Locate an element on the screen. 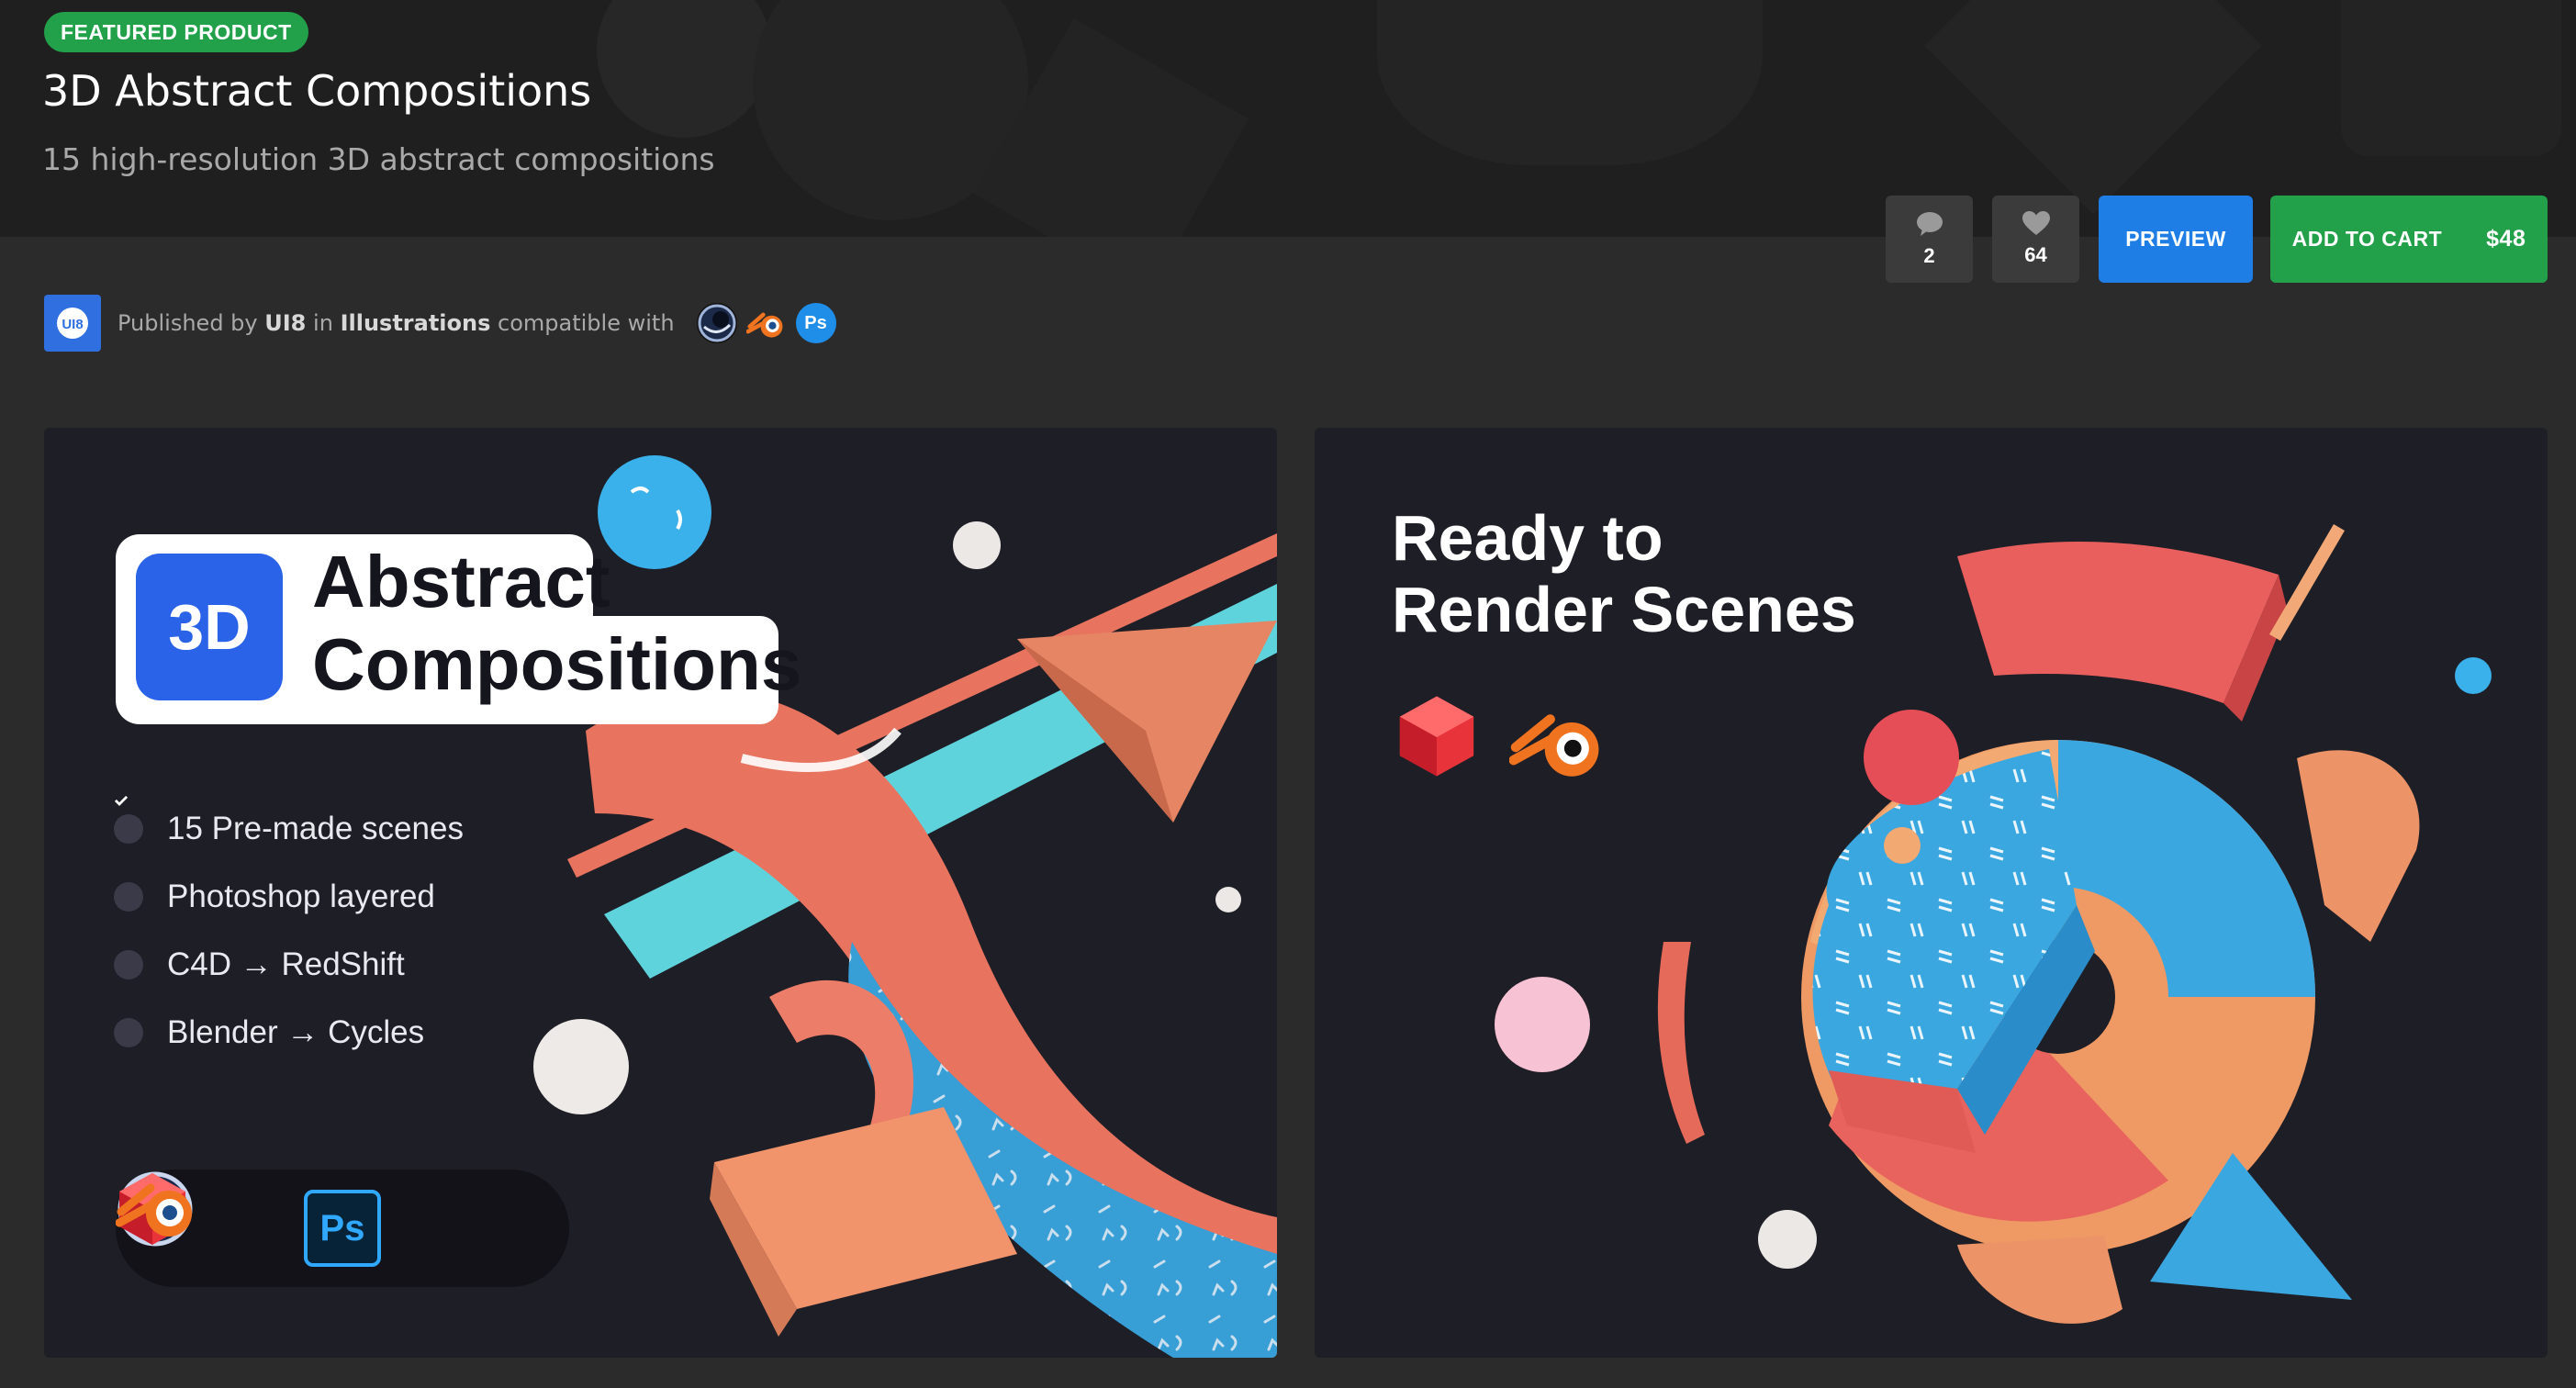  ui8-logo-icon: UI8 is located at coordinates (72, 324).